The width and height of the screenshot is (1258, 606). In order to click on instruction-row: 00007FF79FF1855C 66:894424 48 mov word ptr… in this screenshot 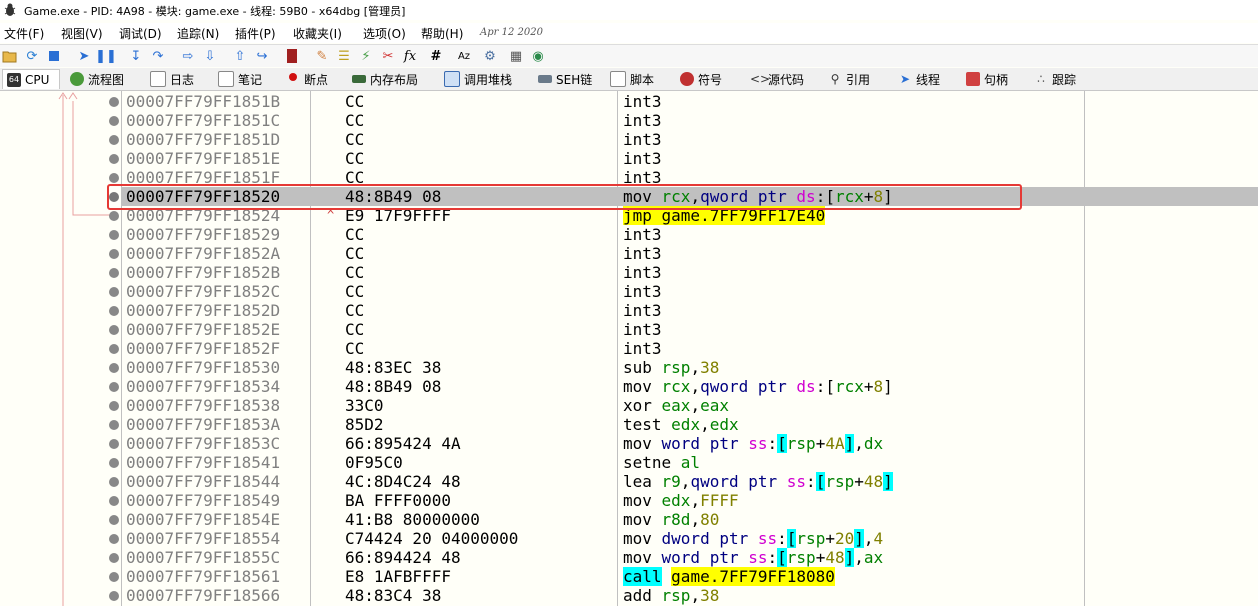, I will do `click(689, 557)`.